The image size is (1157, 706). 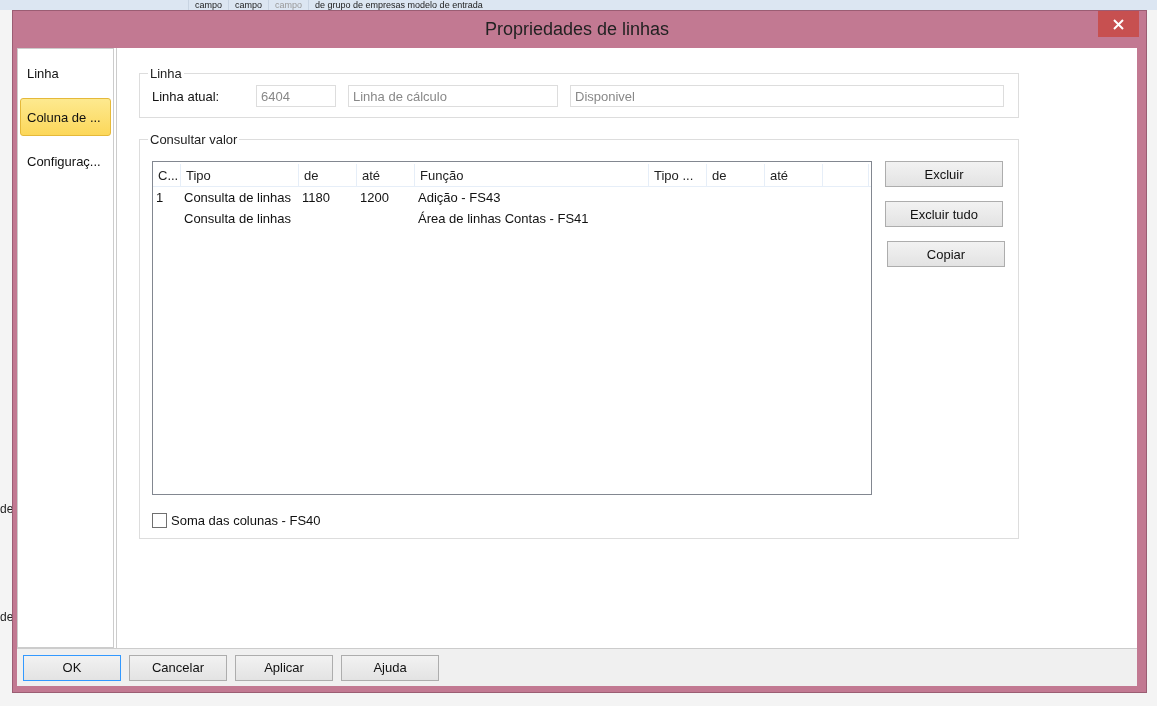 I want to click on field-label: Linha atual:, so click(x=186, y=96).